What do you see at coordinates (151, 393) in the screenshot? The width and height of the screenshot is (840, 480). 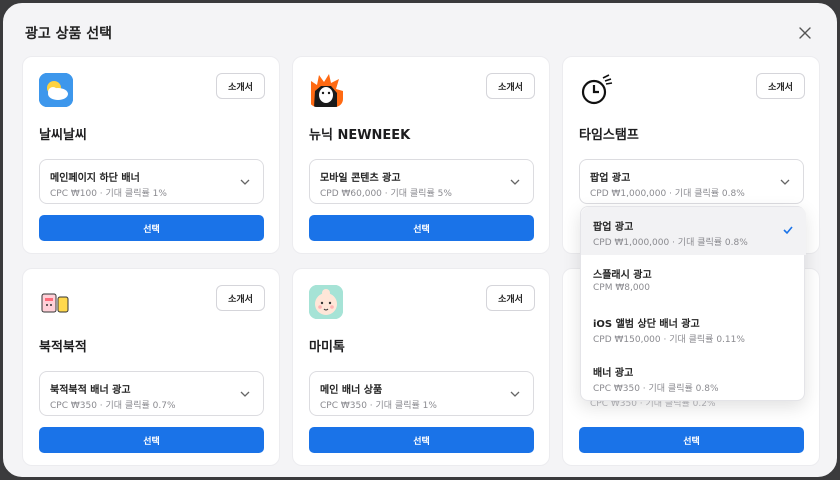 I see `product-select: 북적북적 배너 광고 CPC ₩350 · 기대 클릭률 0.7%` at bounding box center [151, 393].